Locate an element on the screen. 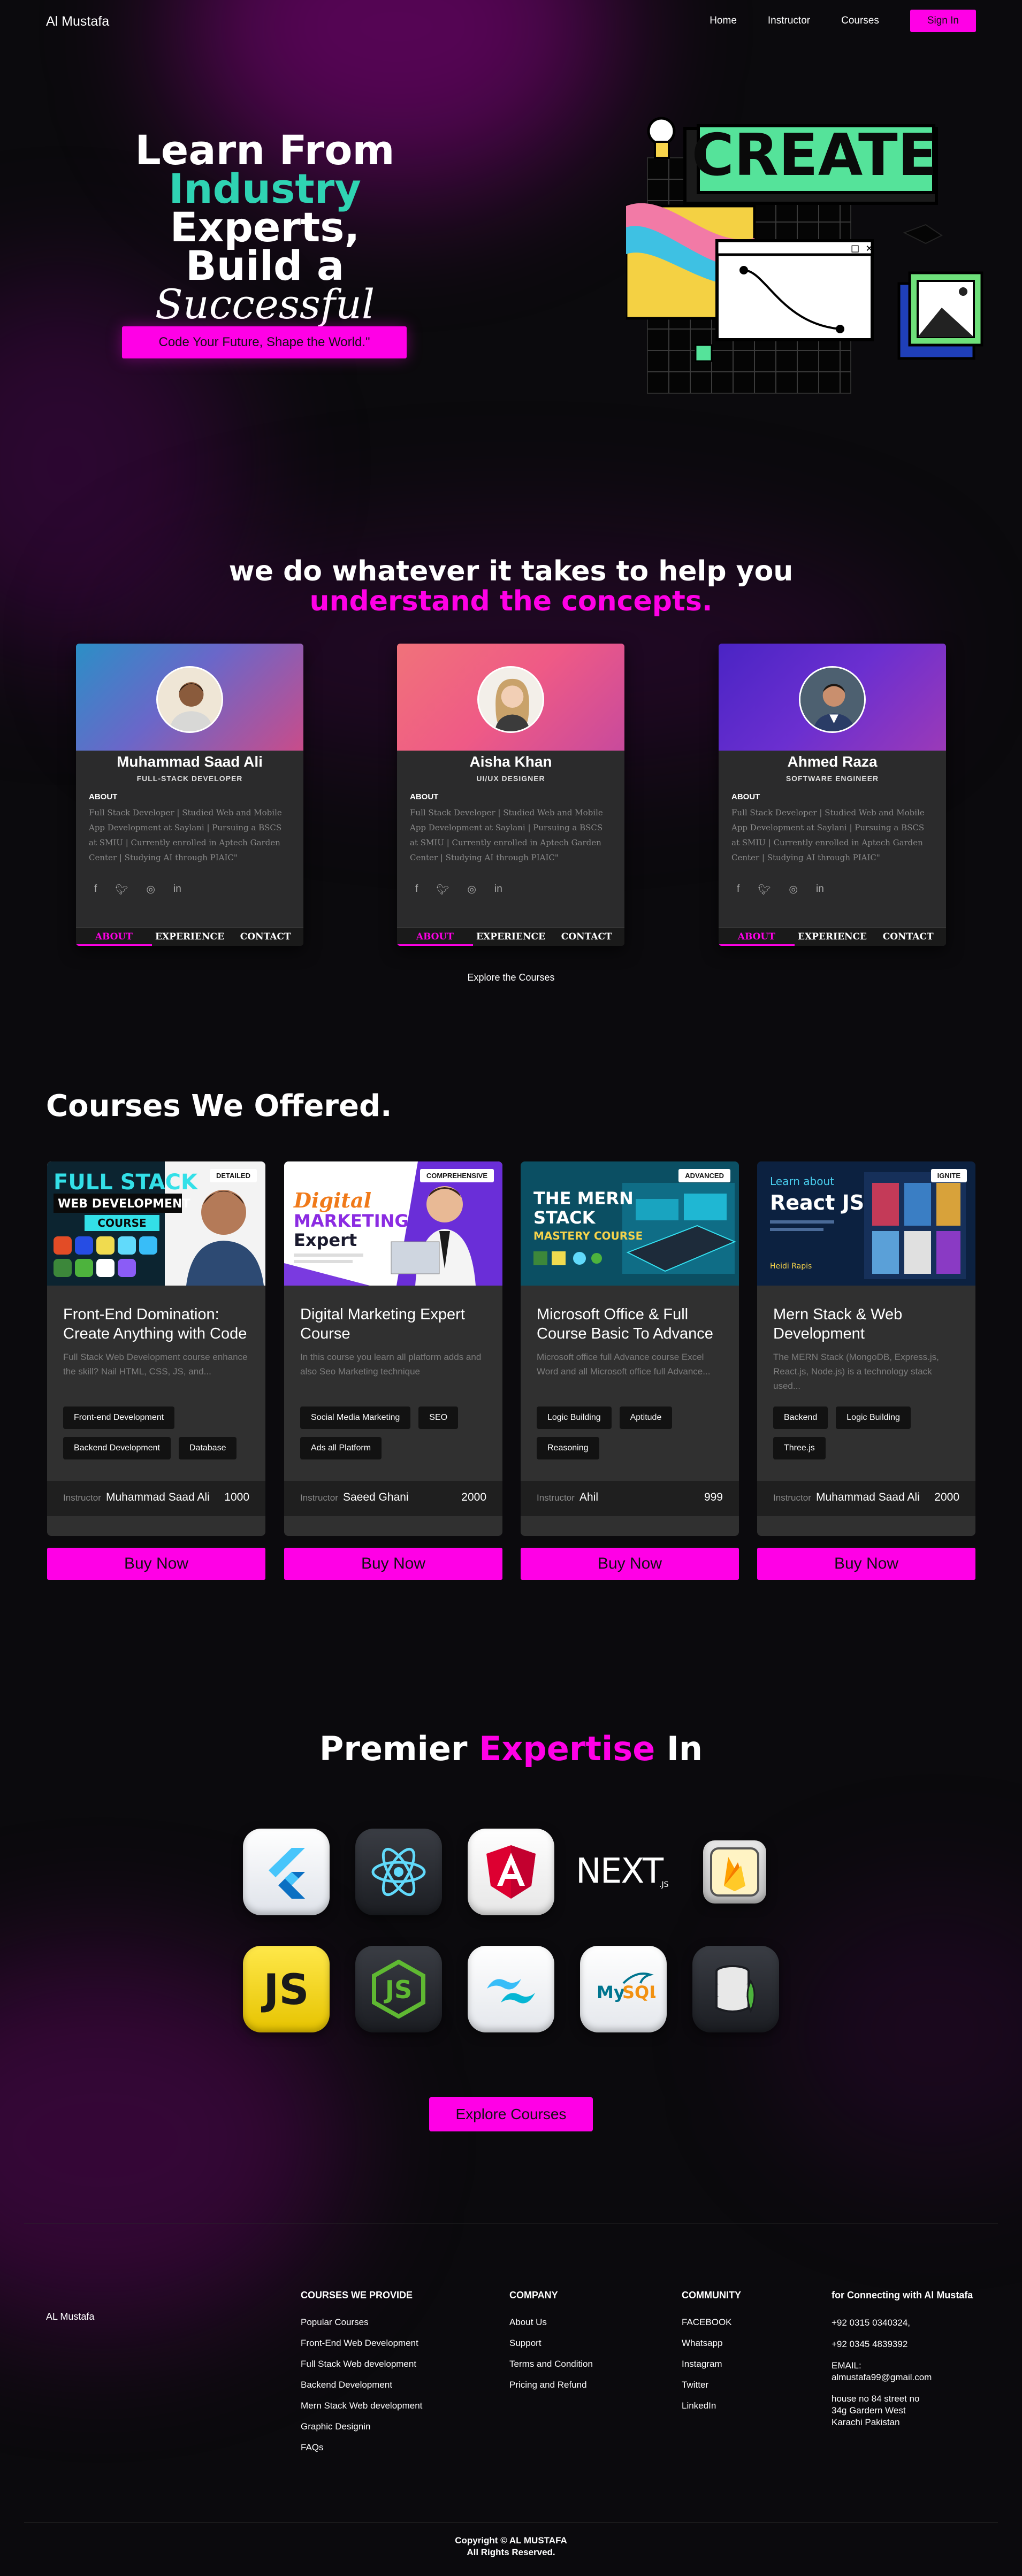  footer-link: Backend Development is located at coordinates (361, 2390).